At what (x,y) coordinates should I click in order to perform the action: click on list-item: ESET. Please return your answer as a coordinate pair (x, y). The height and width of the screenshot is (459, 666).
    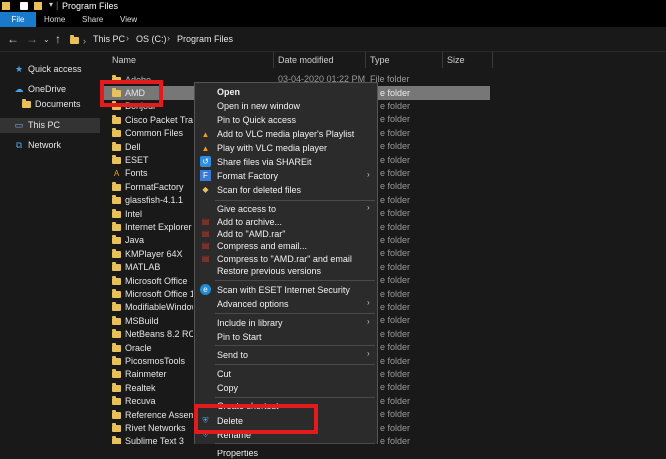
    Looking at the image, I should click on (130, 160).